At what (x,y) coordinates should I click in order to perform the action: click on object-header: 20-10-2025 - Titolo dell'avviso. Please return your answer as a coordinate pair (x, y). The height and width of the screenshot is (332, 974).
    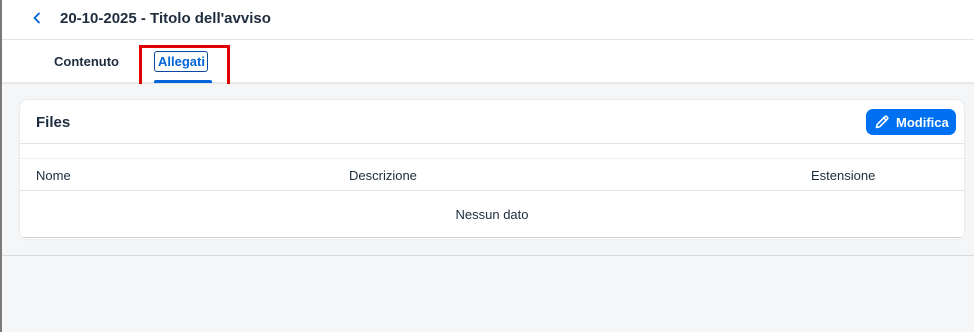
    Looking at the image, I should click on (488, 20).